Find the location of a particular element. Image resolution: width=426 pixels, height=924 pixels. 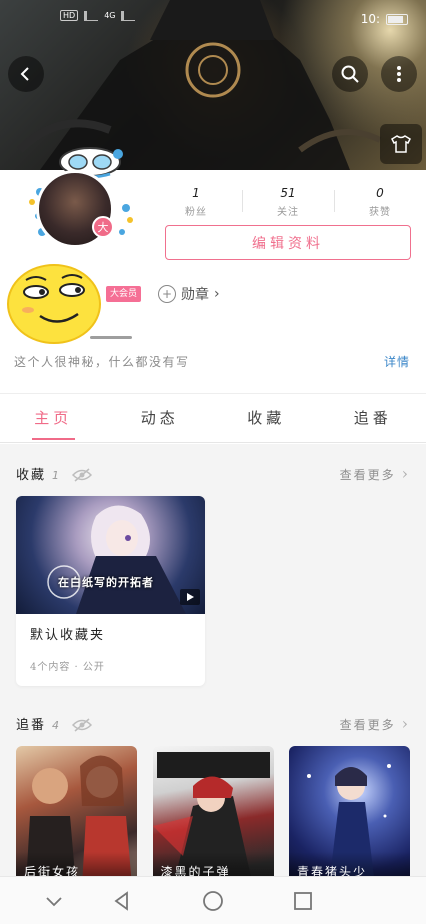

status-time: 10: is located at coordinates (370, 19).